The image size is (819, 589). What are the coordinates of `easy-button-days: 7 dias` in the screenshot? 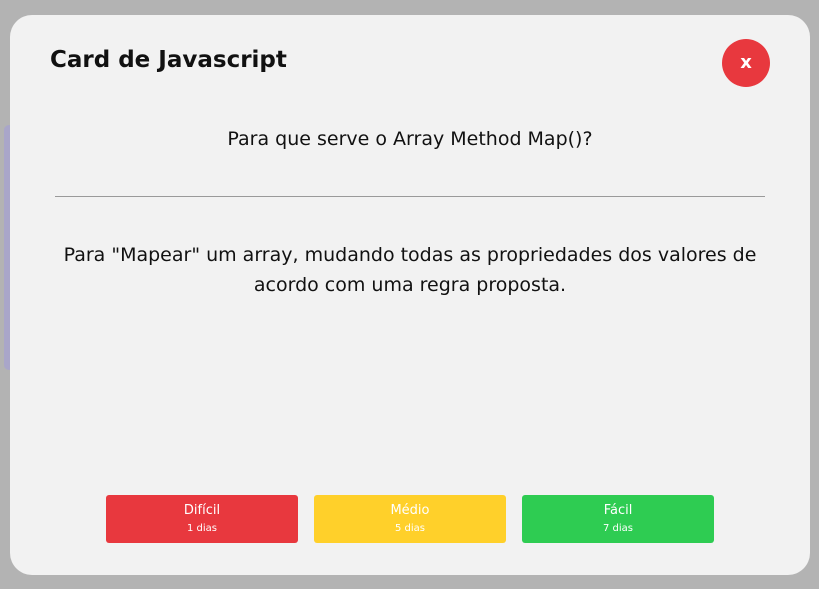 It's located at (617, 528).